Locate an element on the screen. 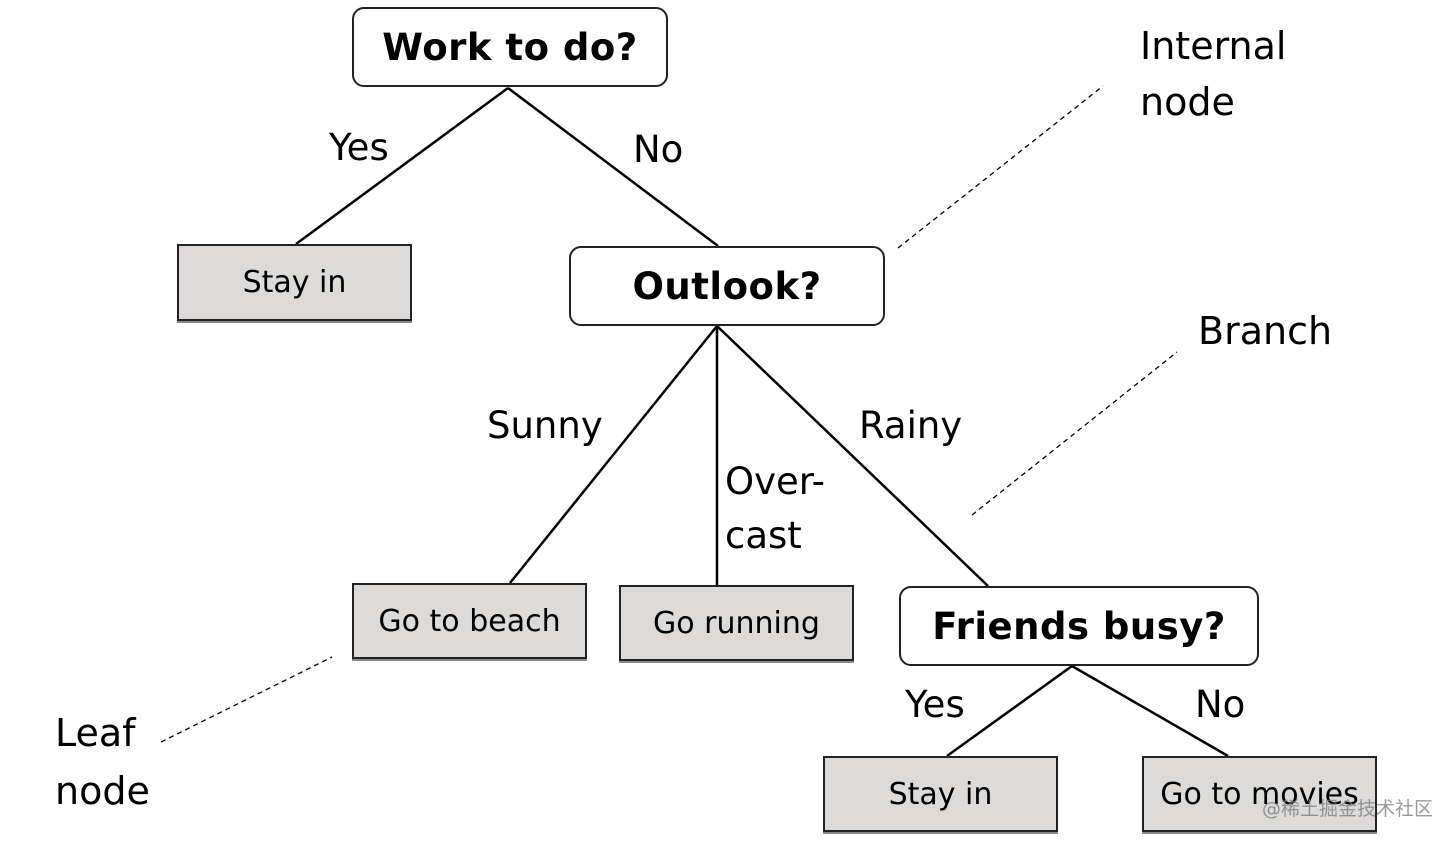 The width and height of the screenshot is (1455, 843). leaf-go-running: Go running is located at coordinates (736, 623).